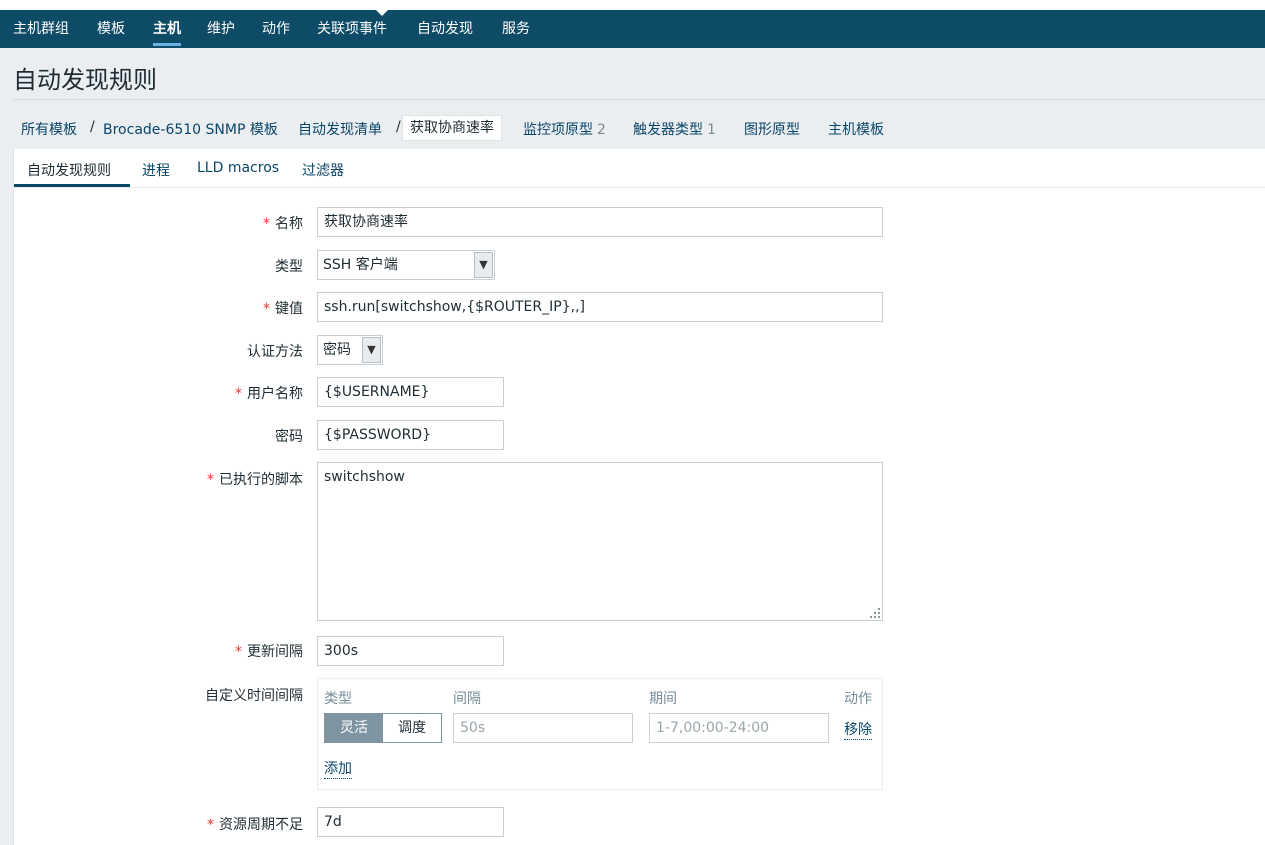  I want to click on resize-grip-icon, so click(875, 613).